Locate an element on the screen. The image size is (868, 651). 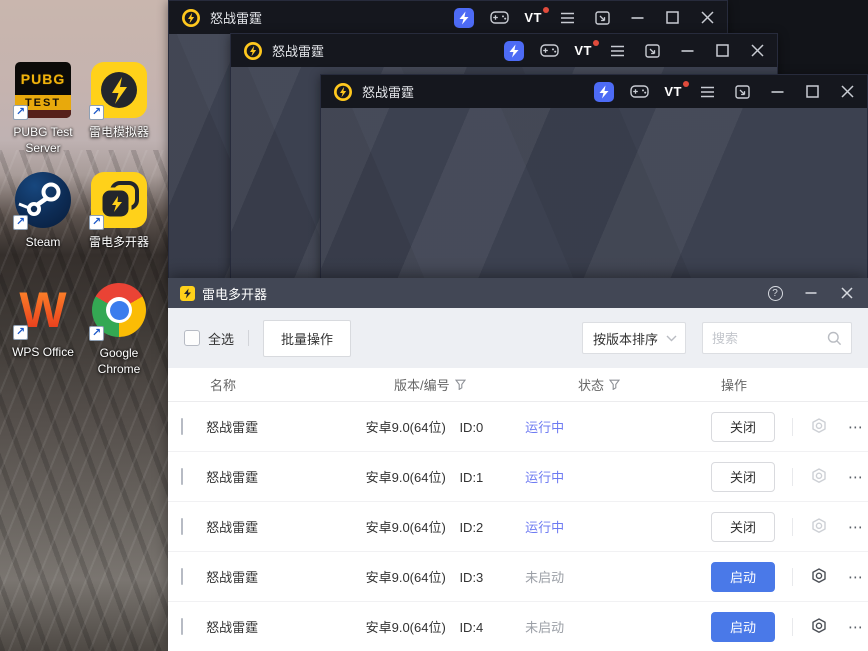
desktop-icon-google-chrome: ↗ Google Chrome is located at coordinates (119, 329).